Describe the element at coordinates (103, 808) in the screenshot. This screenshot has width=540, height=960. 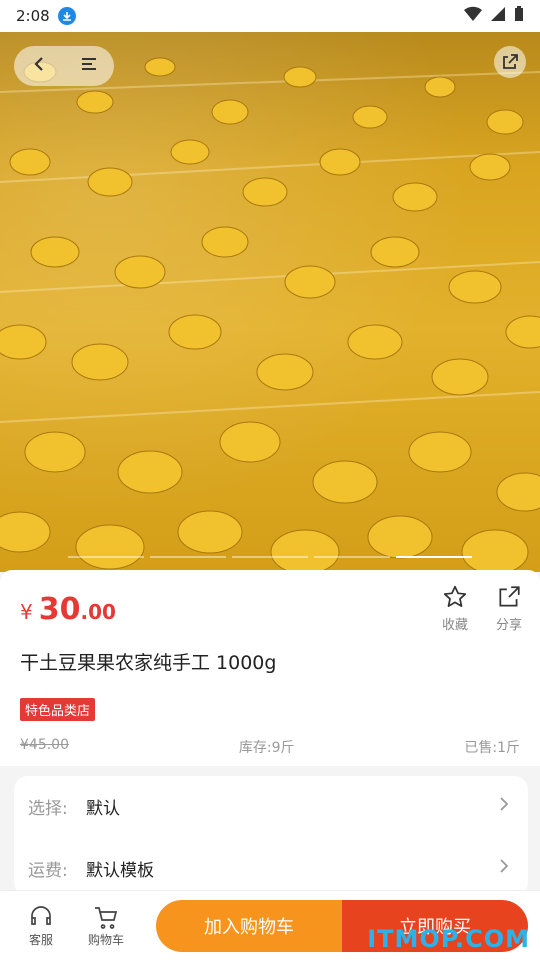
I see `option-select-value: 默认` at that location.